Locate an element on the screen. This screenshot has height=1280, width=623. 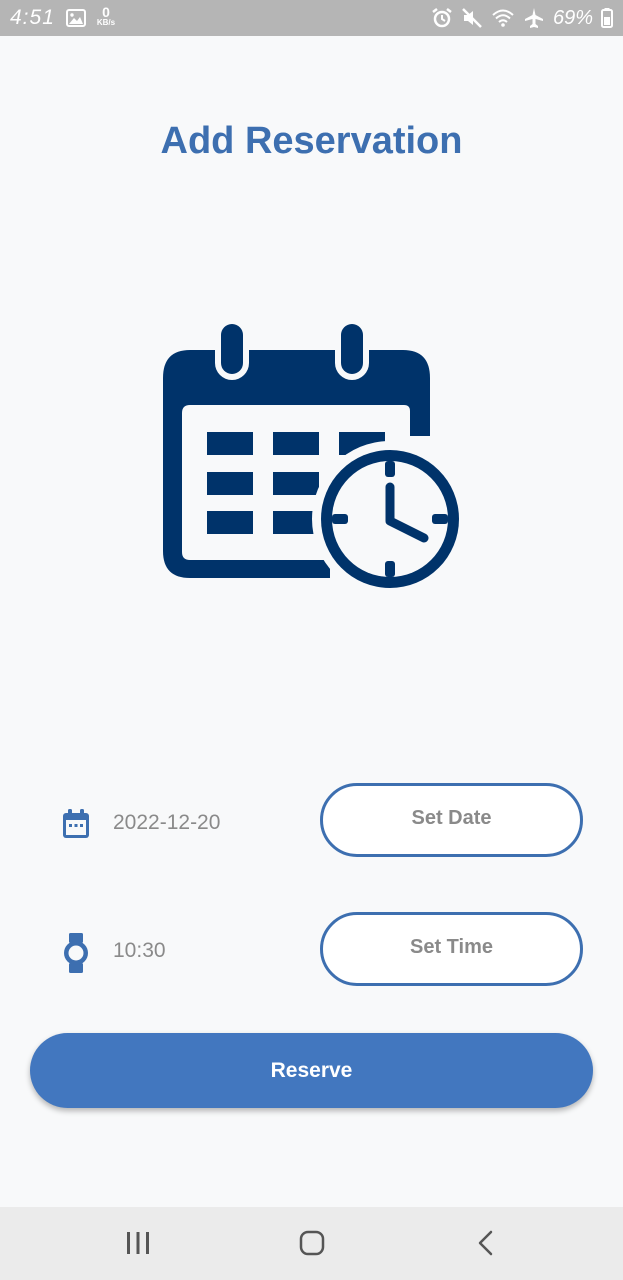
status-time: 4:51 is located at coordinates (32, 17).